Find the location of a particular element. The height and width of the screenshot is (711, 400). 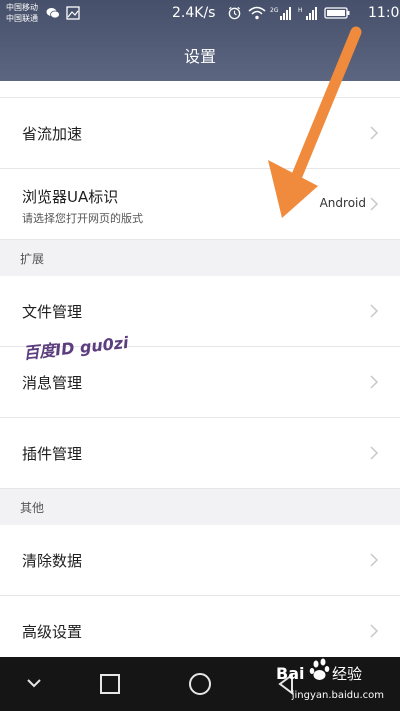

list-item-partial is located at coordinates (200, 89).